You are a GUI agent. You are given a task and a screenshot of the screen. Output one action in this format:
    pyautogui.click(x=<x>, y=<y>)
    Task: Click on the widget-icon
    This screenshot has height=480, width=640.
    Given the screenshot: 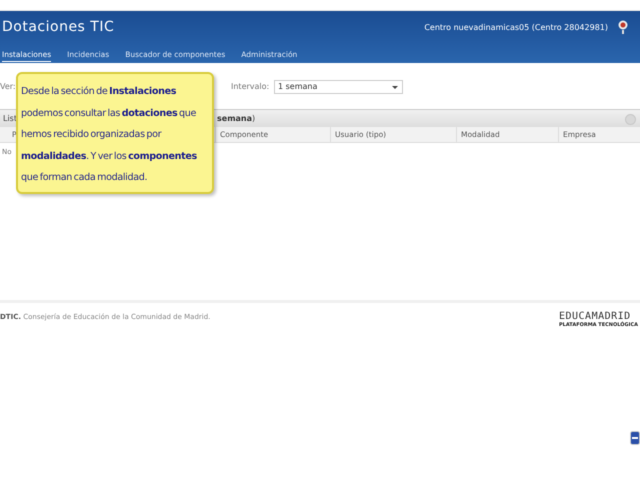 What is the action you would take?
    pyautogui.click(x=635, y=438)
    